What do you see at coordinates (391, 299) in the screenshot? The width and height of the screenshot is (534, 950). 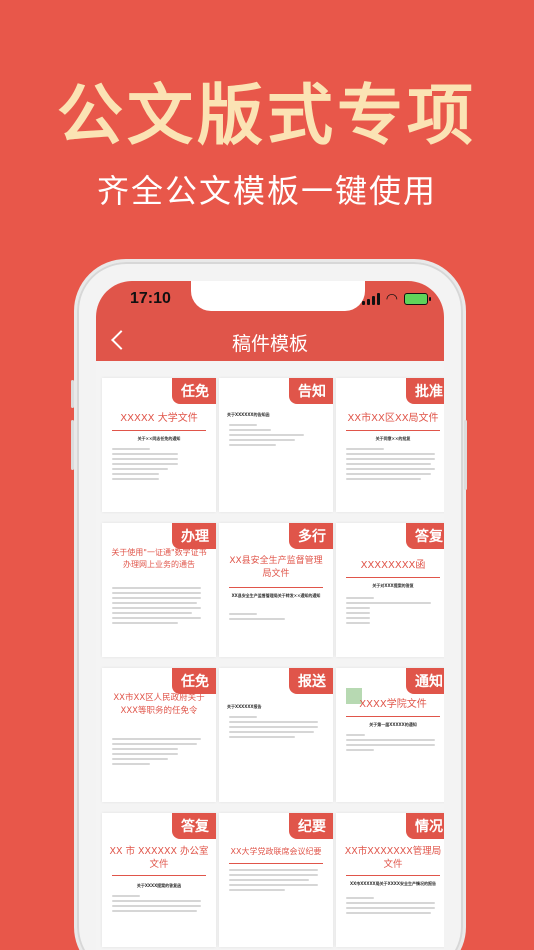 I see `wifi-icon: ◠` at bounding box center [391, 299].